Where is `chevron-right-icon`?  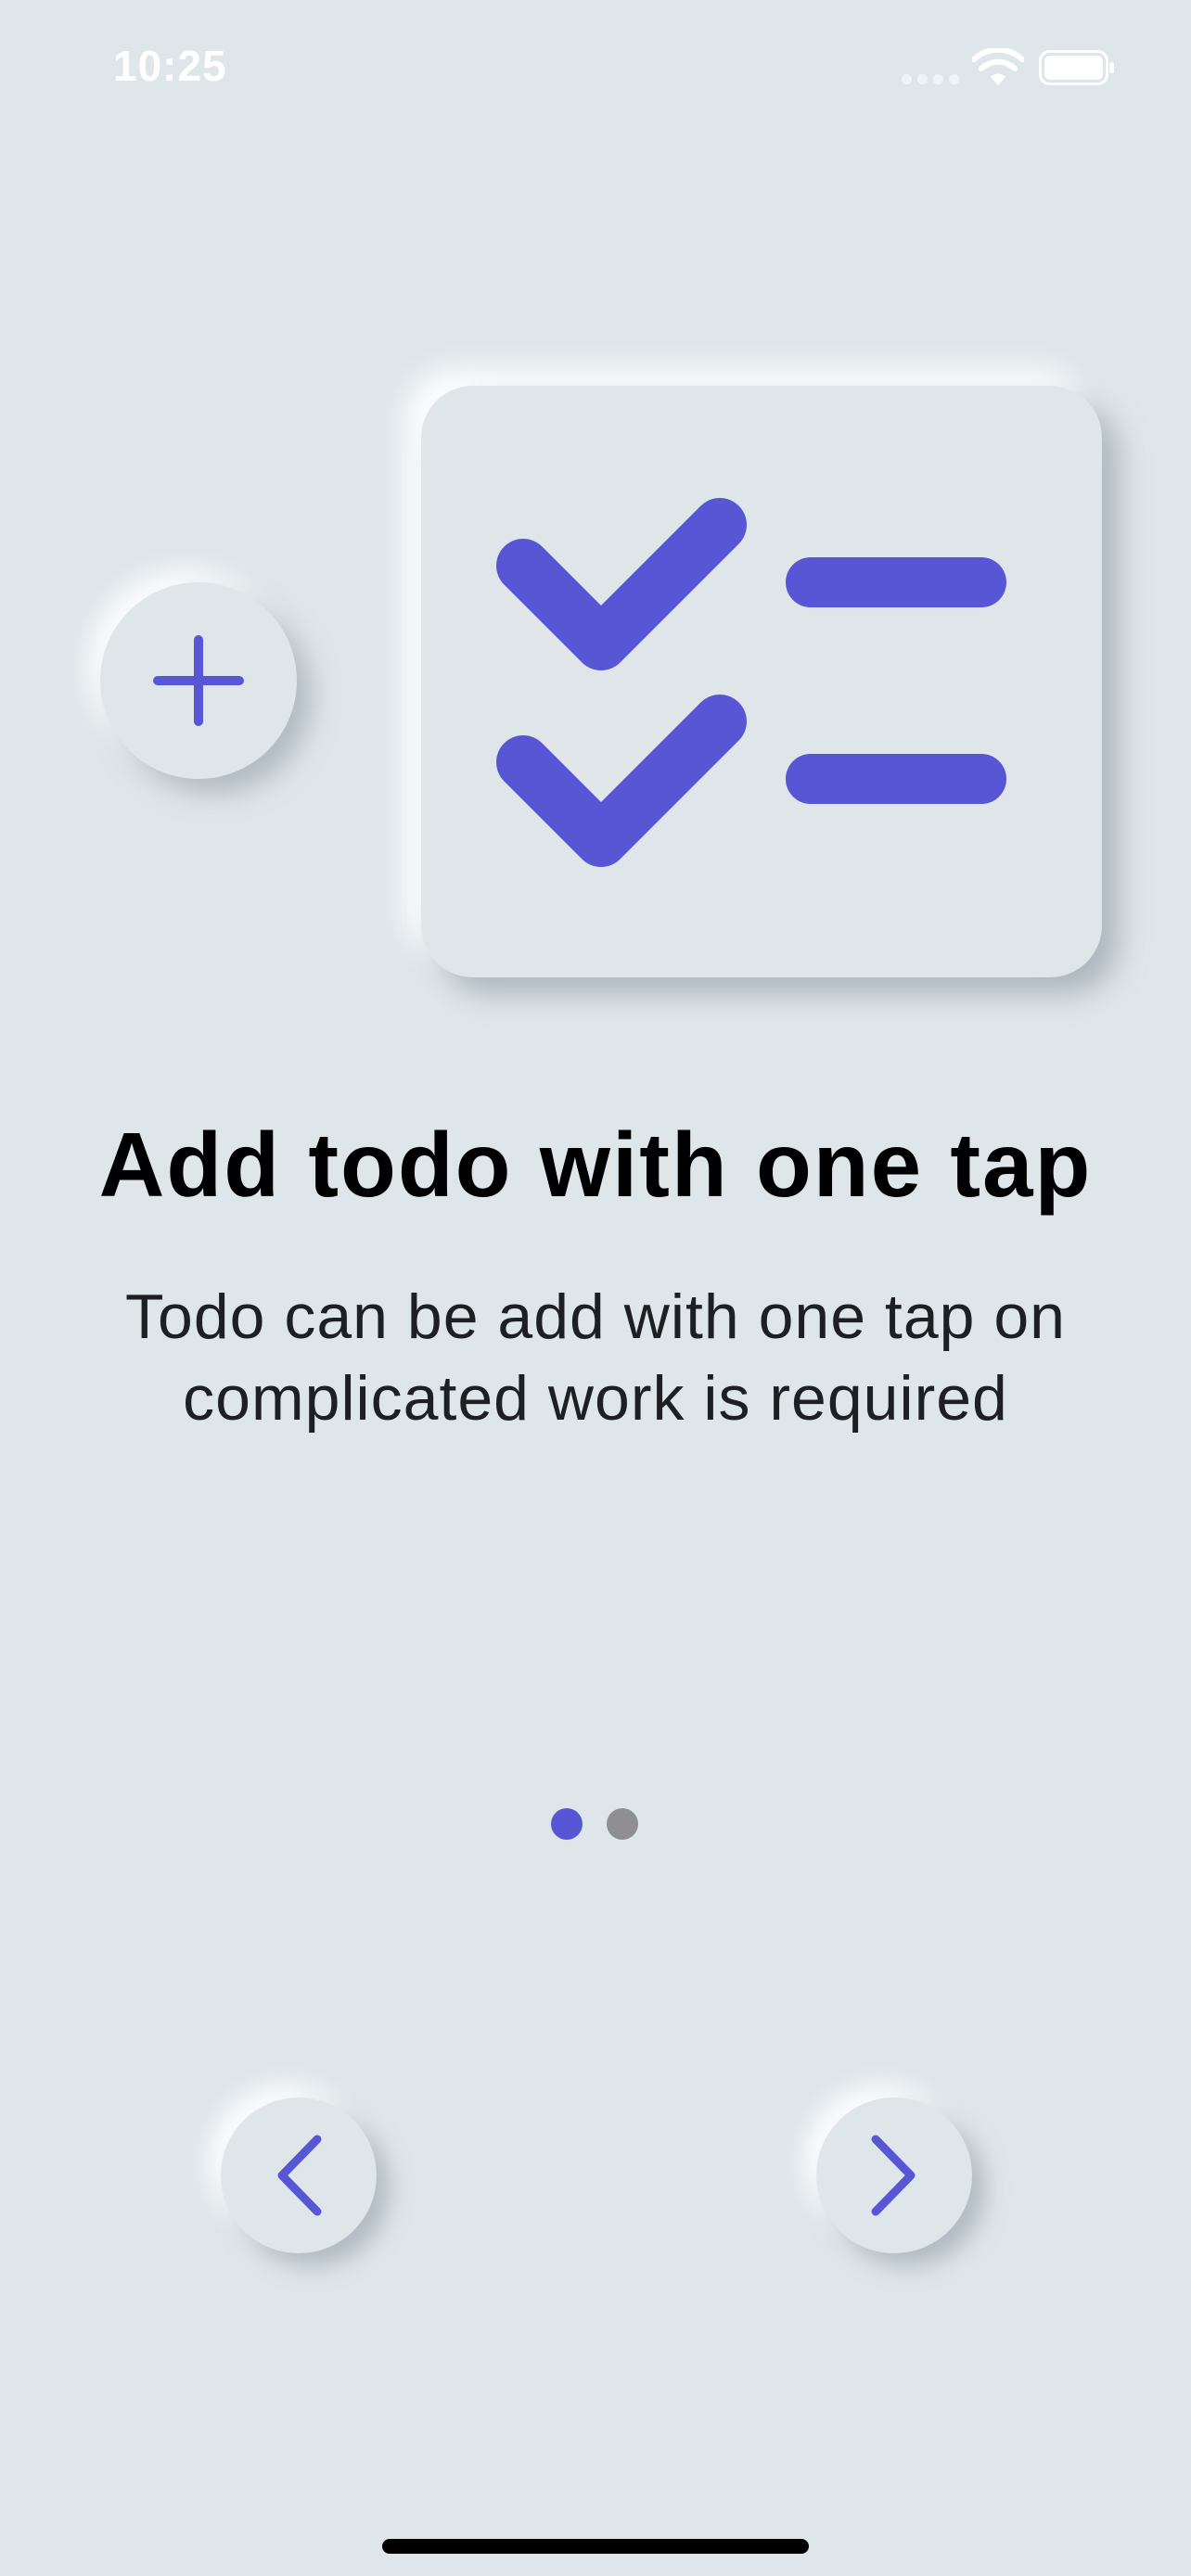
chevron-right-icon is located at coordinates (894, 2176).